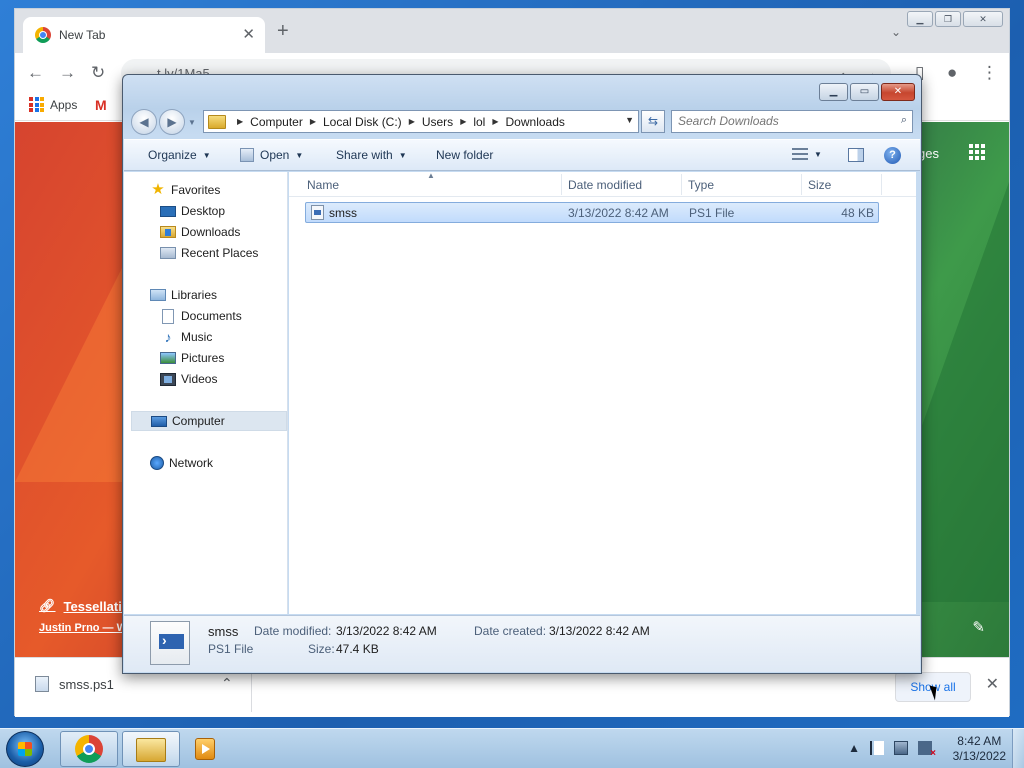 This screenshot has width=1024, height=768. Describe the element at coordinates (948, 19) in the screenshot. I see `restore-button: ❐` at that location.